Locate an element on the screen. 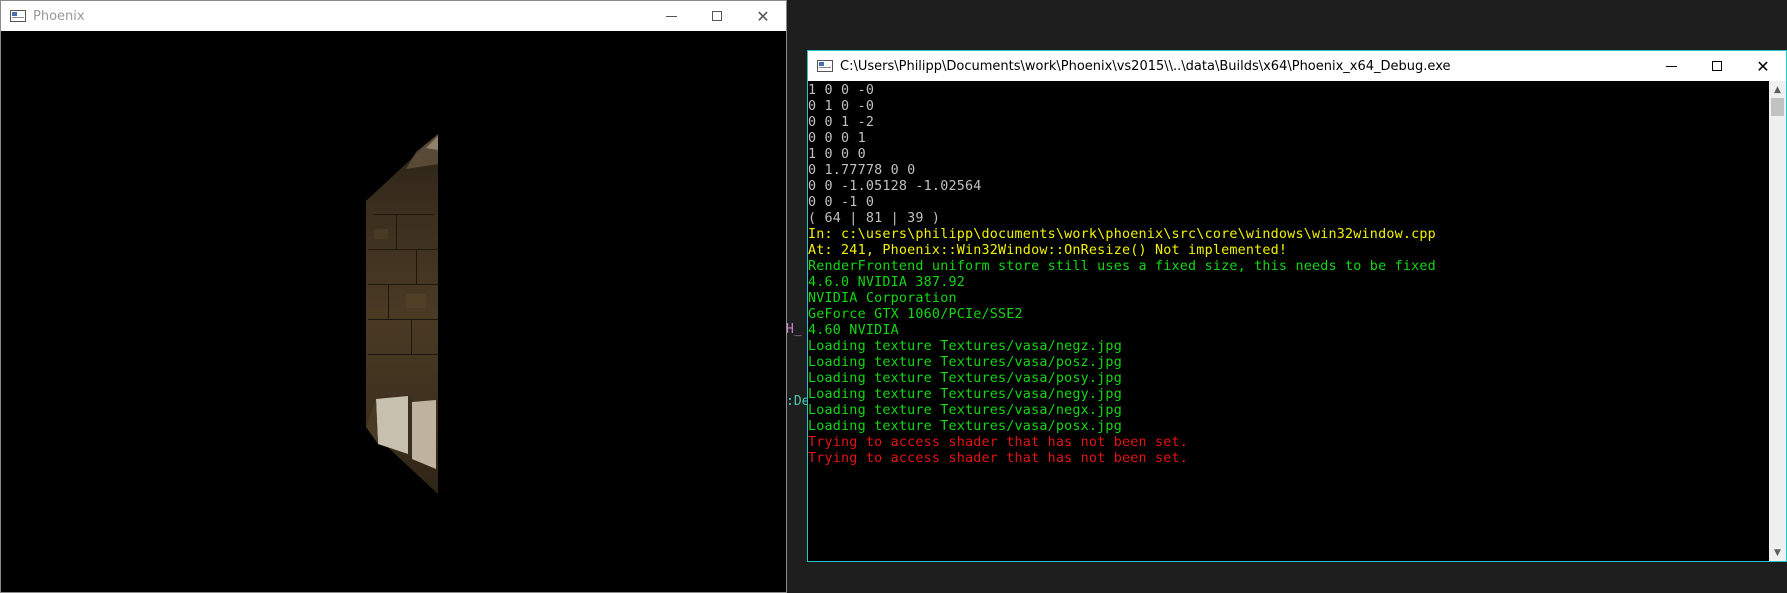 The height and width of the screenshot is (593, 1787). close-button: ✕ is located at coordinates (763, 16).